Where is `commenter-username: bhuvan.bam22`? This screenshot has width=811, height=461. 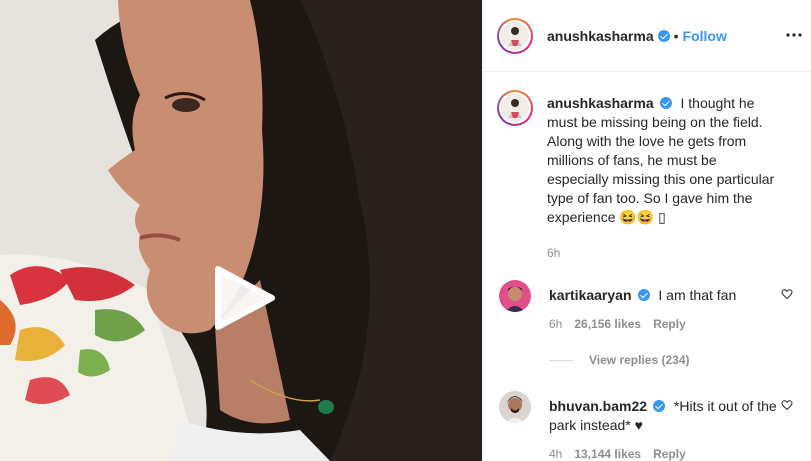
commenter-username: bhuvan.bam22 is located at coordinates (598, 406).